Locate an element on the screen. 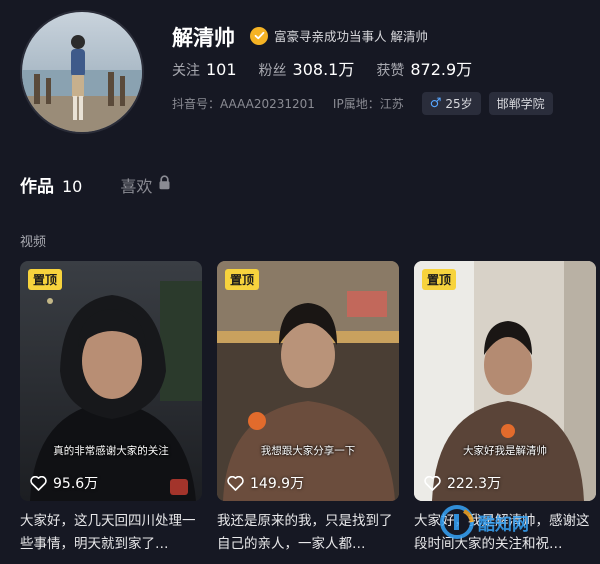  video-likes: 149.9万 is located at coordinates (265, 483).